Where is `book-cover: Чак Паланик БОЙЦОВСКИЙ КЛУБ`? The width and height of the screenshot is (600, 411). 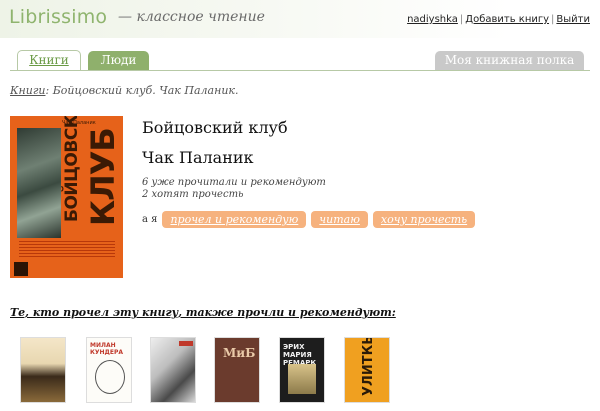
book-cover: Чак Паланик БОЙЦОВСКИЙ КЛУБ is located at coordinates (66, 197).